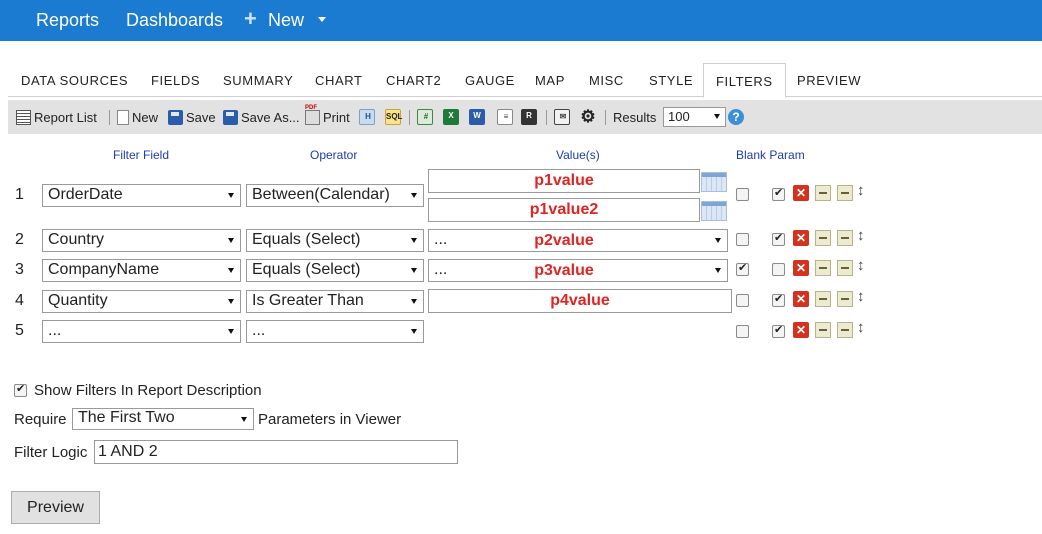  I want to click on tab-chart2: CHART2, so click(413, 80).